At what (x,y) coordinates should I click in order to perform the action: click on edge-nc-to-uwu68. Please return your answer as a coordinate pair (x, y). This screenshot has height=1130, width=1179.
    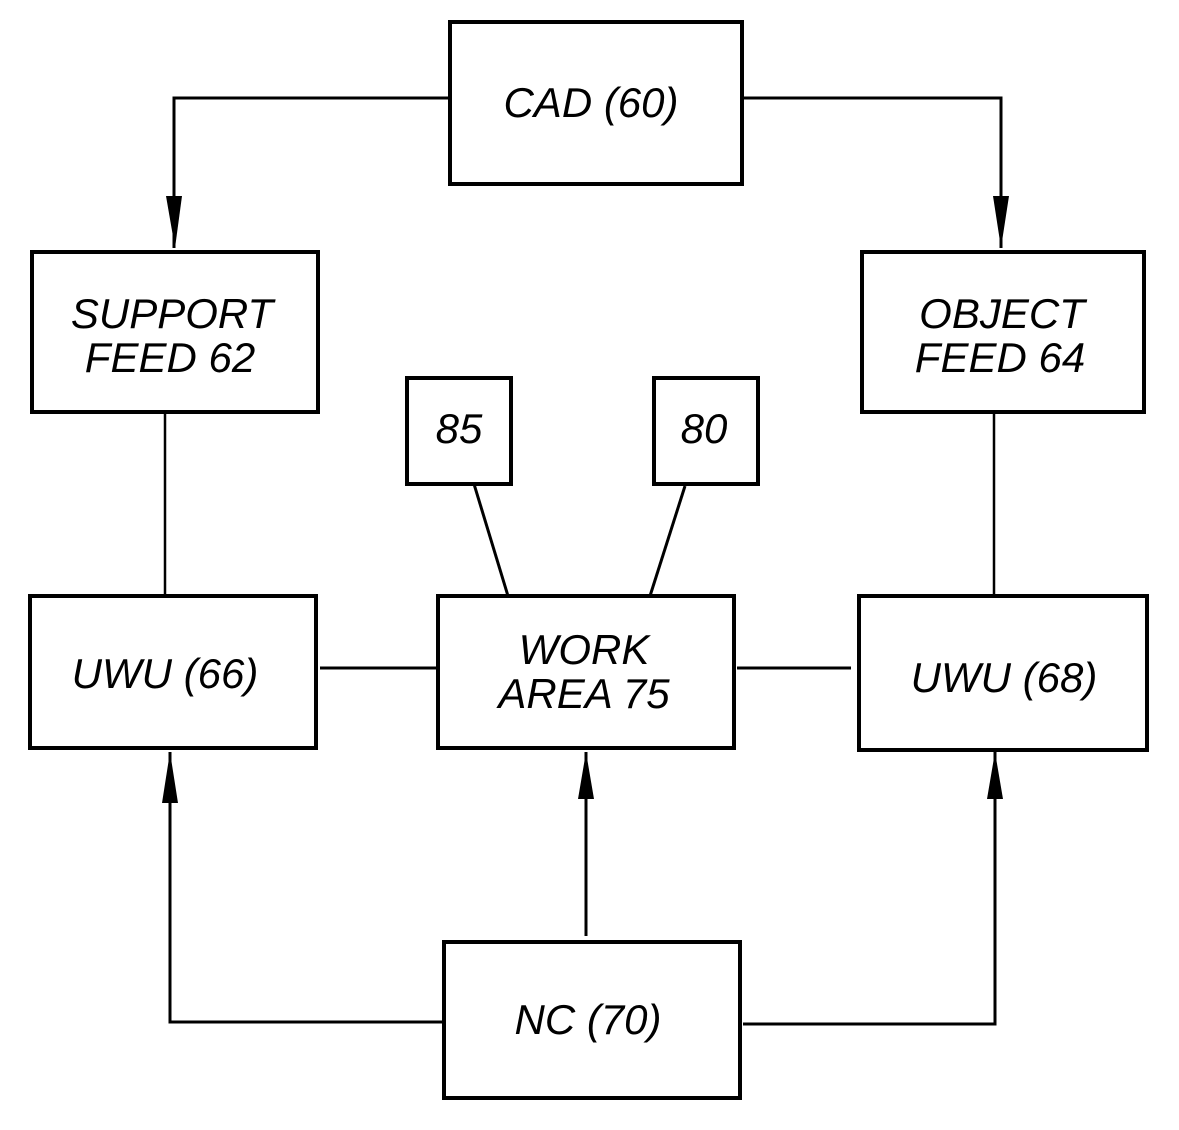
    Looking at the image, I should click on (870, 889).